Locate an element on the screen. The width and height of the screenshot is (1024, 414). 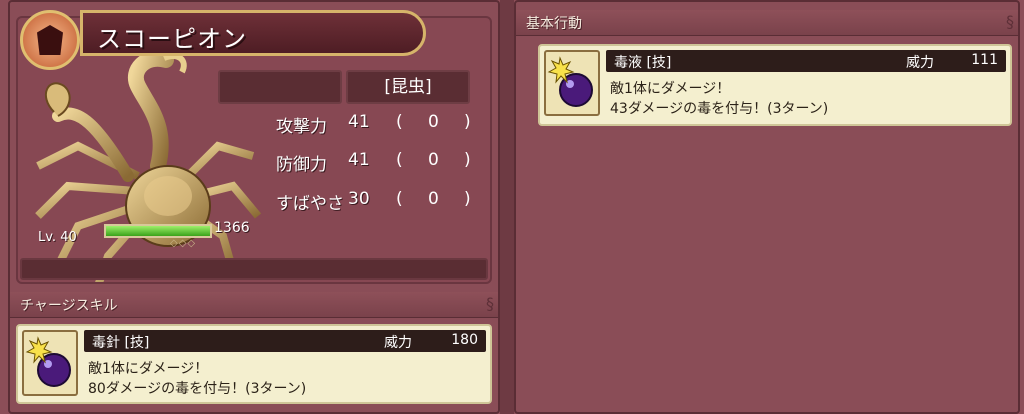
speed-close-paren: ) is located at coordinates (467, 199).